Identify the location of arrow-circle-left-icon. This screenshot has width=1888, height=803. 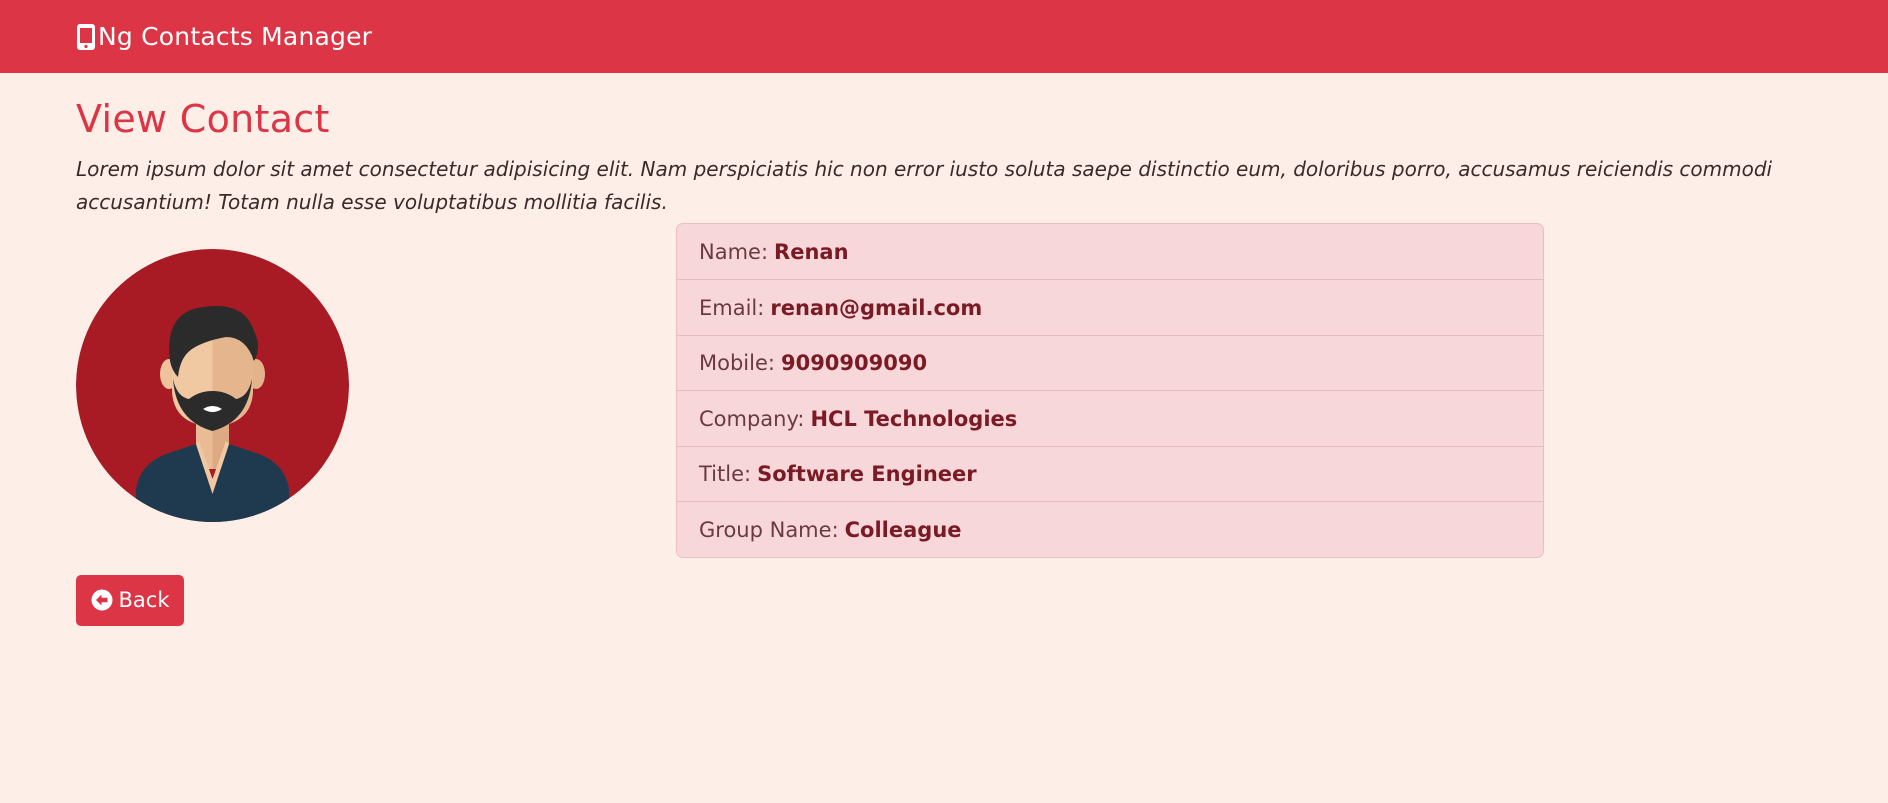
(102, 600).